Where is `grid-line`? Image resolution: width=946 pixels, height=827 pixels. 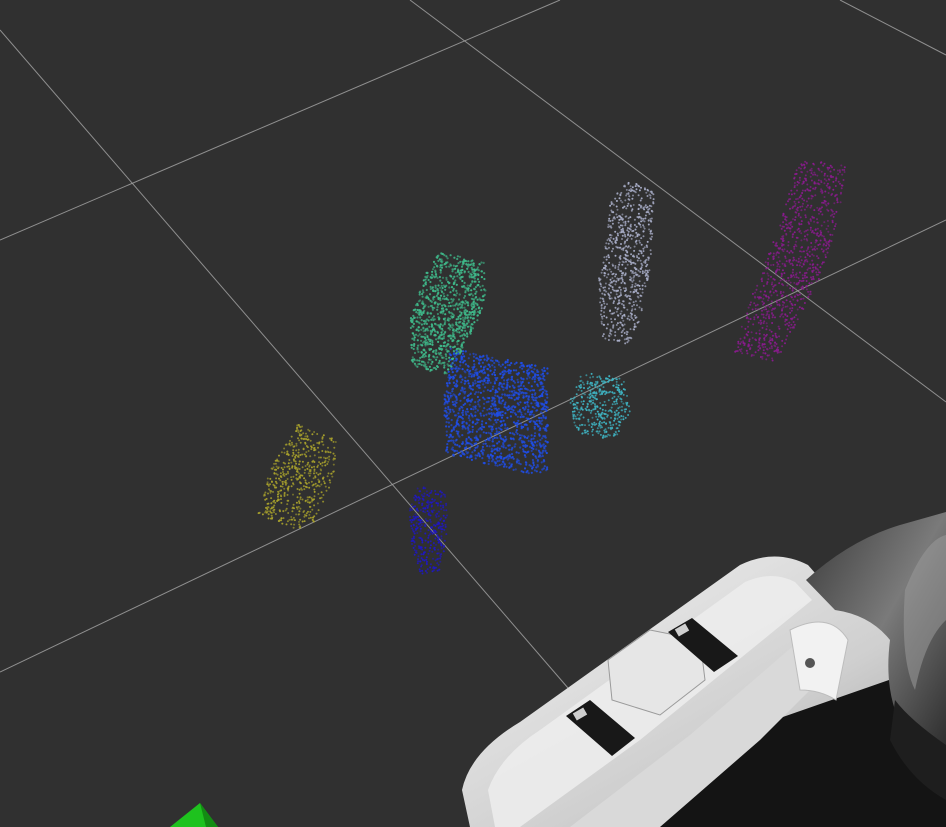 grid-line is located at coordinates (892, 28).